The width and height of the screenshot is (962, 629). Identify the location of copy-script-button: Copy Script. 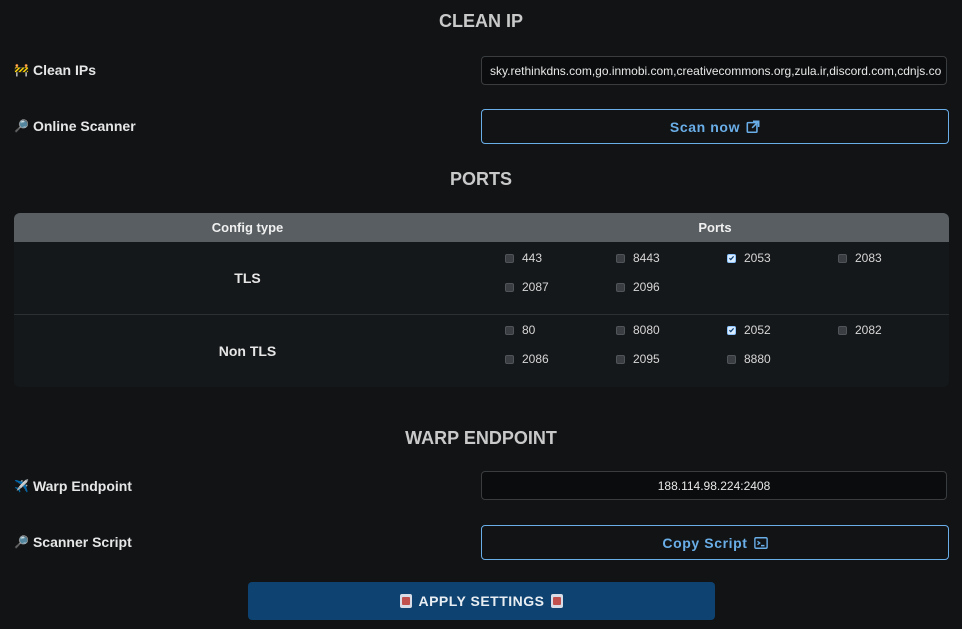
(715, 542).